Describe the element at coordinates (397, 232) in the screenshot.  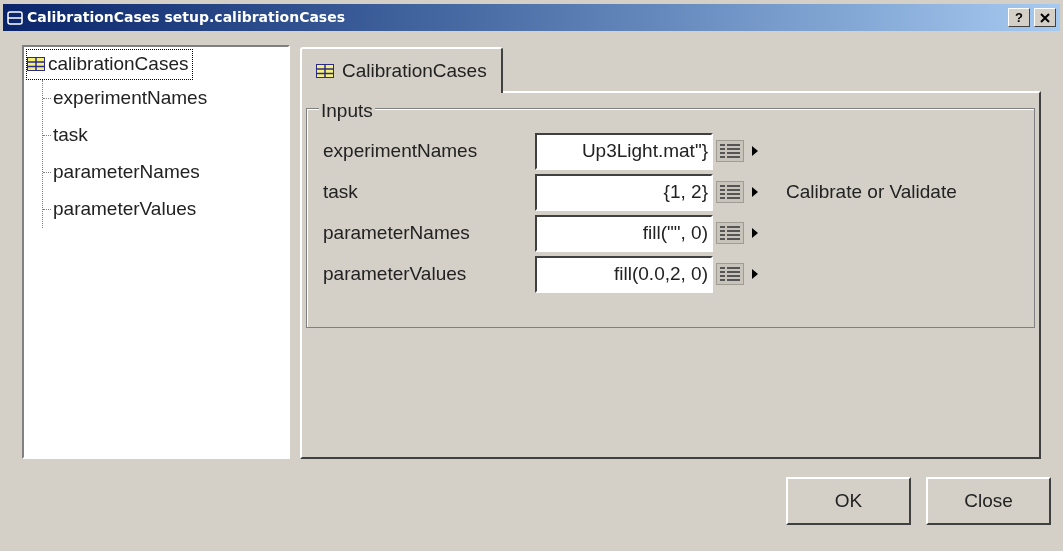
I see `field-label: parameterNames` at that location.